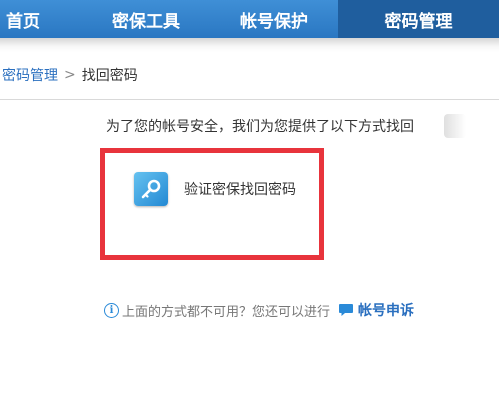 This screenshot has width=499, height=399. What do you see at coordinates (455, 126) in the screenshot?
I see `faded-overlay` at bounding box center [455, 126].